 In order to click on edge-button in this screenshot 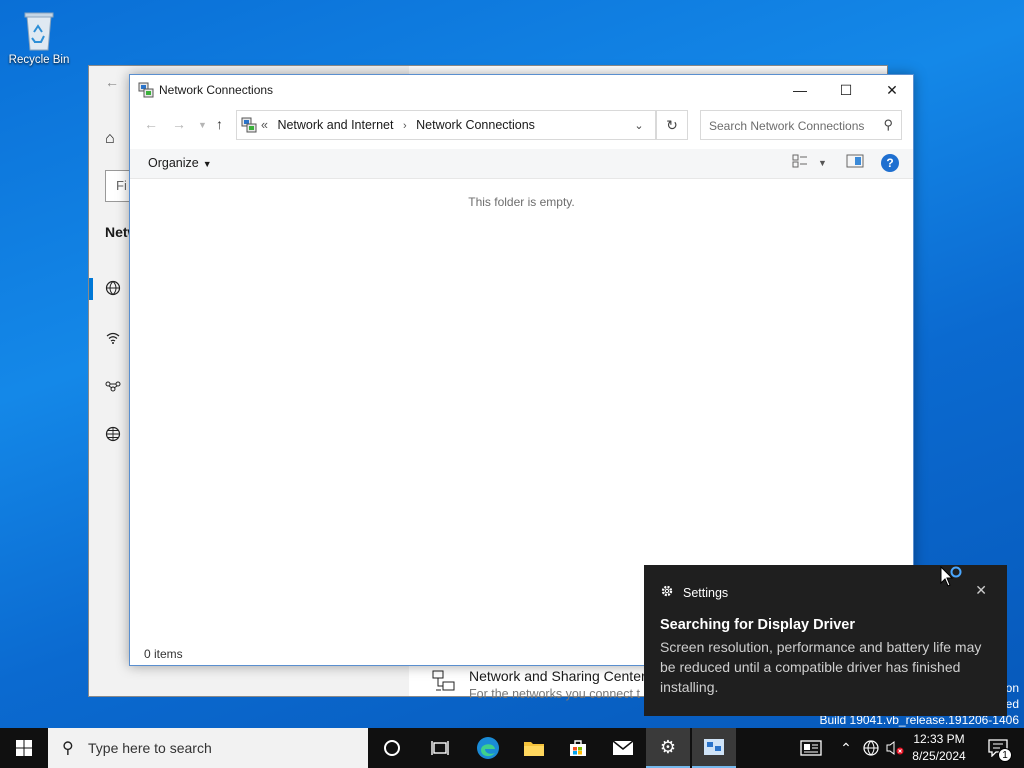, I will do `click(488, 748)`.